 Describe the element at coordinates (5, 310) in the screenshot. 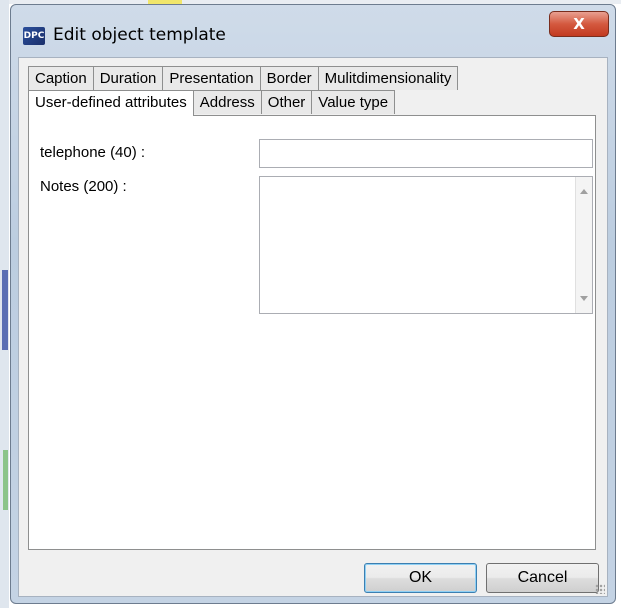

I see `background-accent-blue` at that location.